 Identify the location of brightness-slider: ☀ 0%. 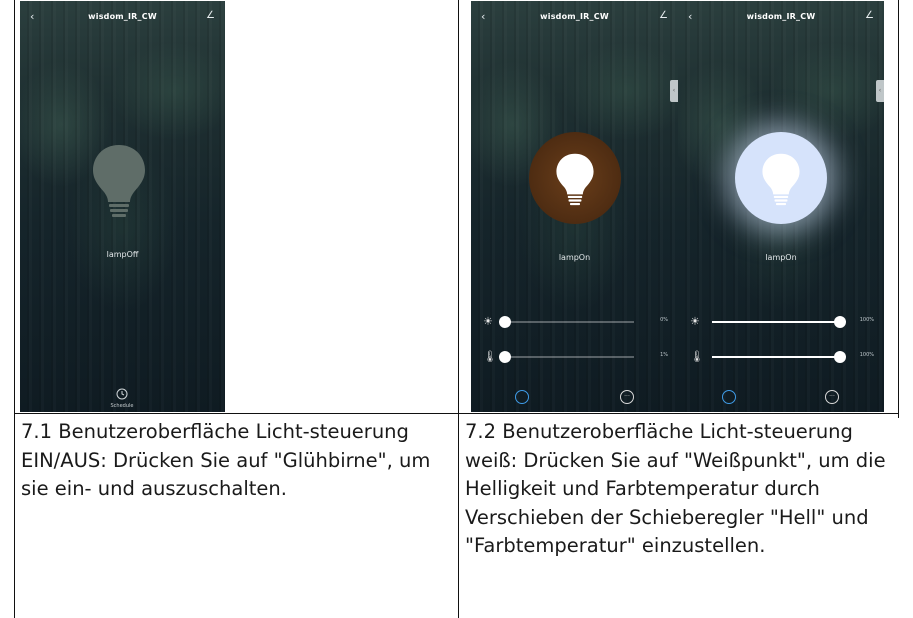
(575, 322).